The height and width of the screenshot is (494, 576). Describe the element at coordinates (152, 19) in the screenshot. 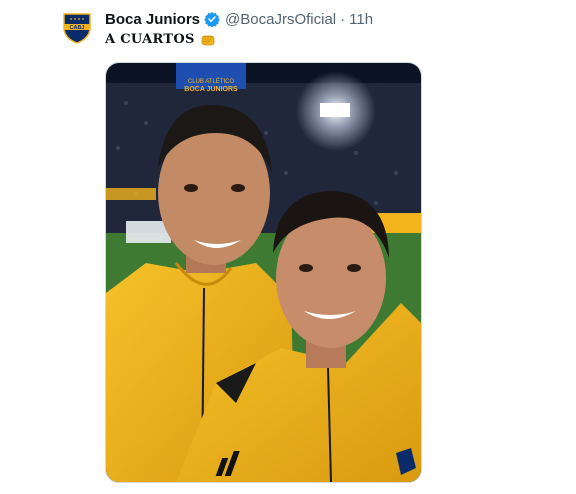

I see `author-name: Boca Juniors` at that location.